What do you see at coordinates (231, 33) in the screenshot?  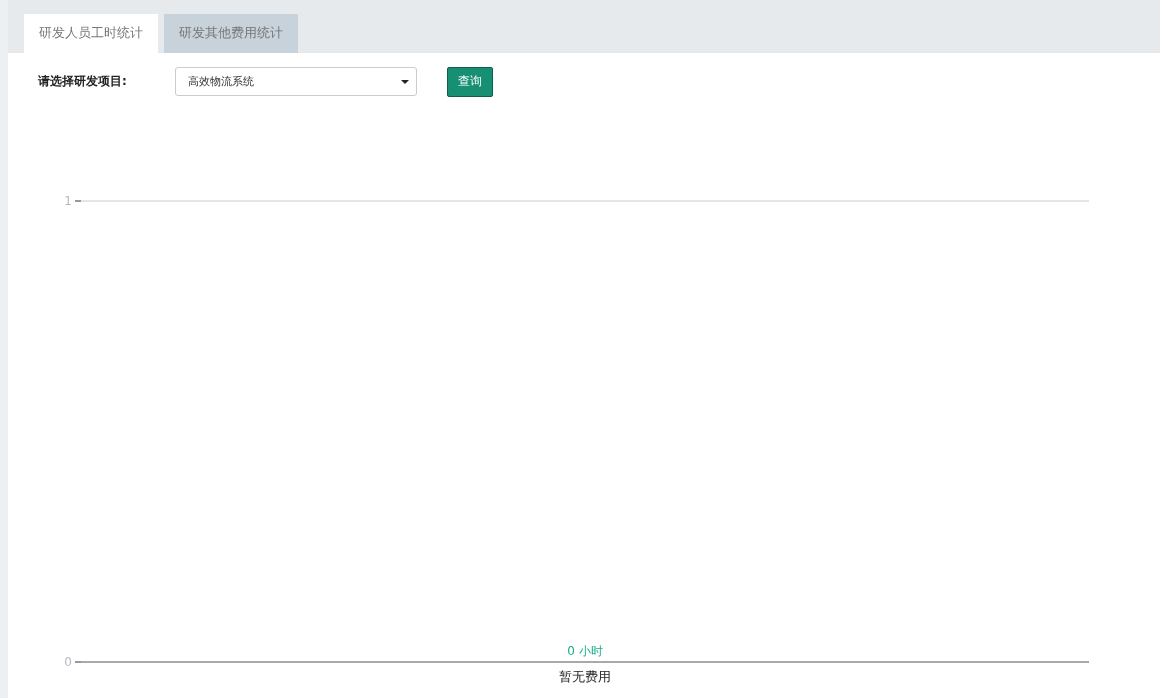 I see `tab: 研发其他费用统计` at bounding box center [231, 33].